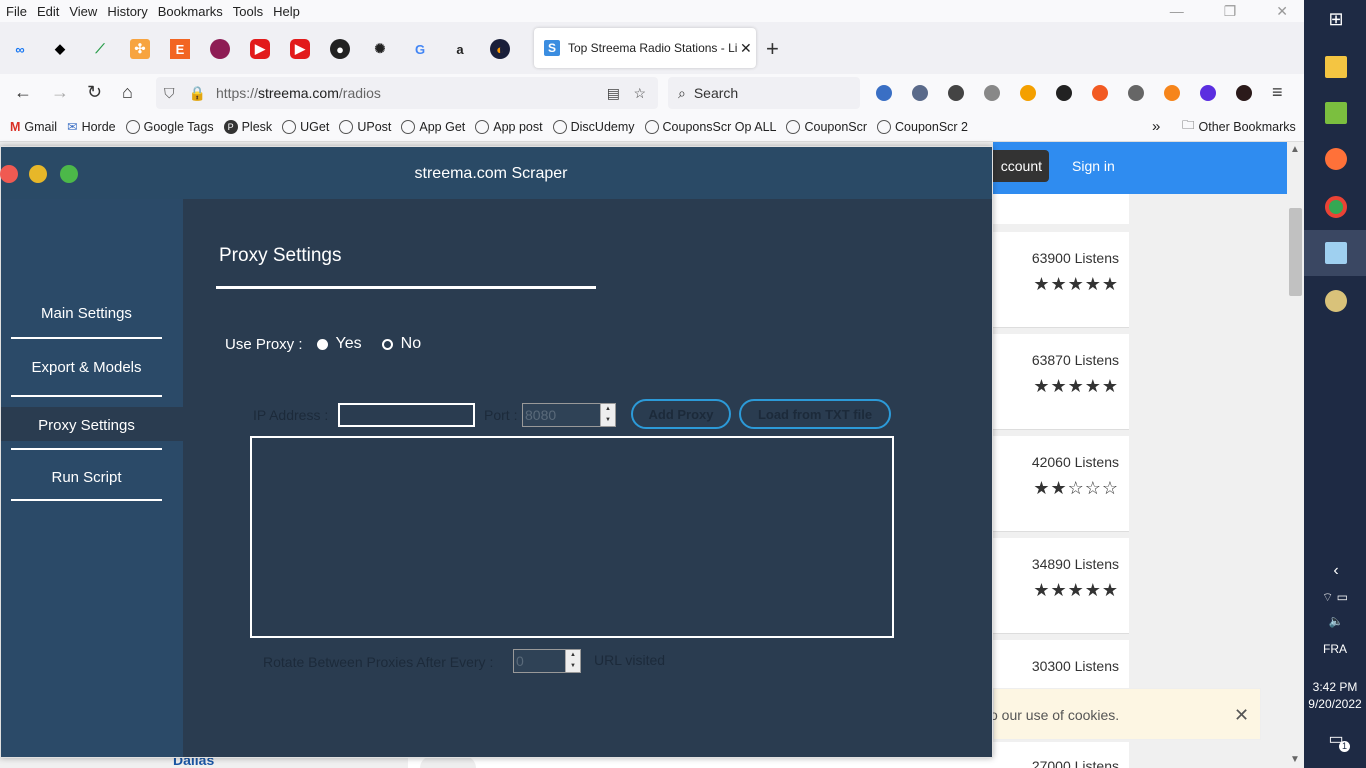  Describe the element at coordinates (572, 661) in the screenshot. I see `rotate-stepper: ▲ ▼` at that location.